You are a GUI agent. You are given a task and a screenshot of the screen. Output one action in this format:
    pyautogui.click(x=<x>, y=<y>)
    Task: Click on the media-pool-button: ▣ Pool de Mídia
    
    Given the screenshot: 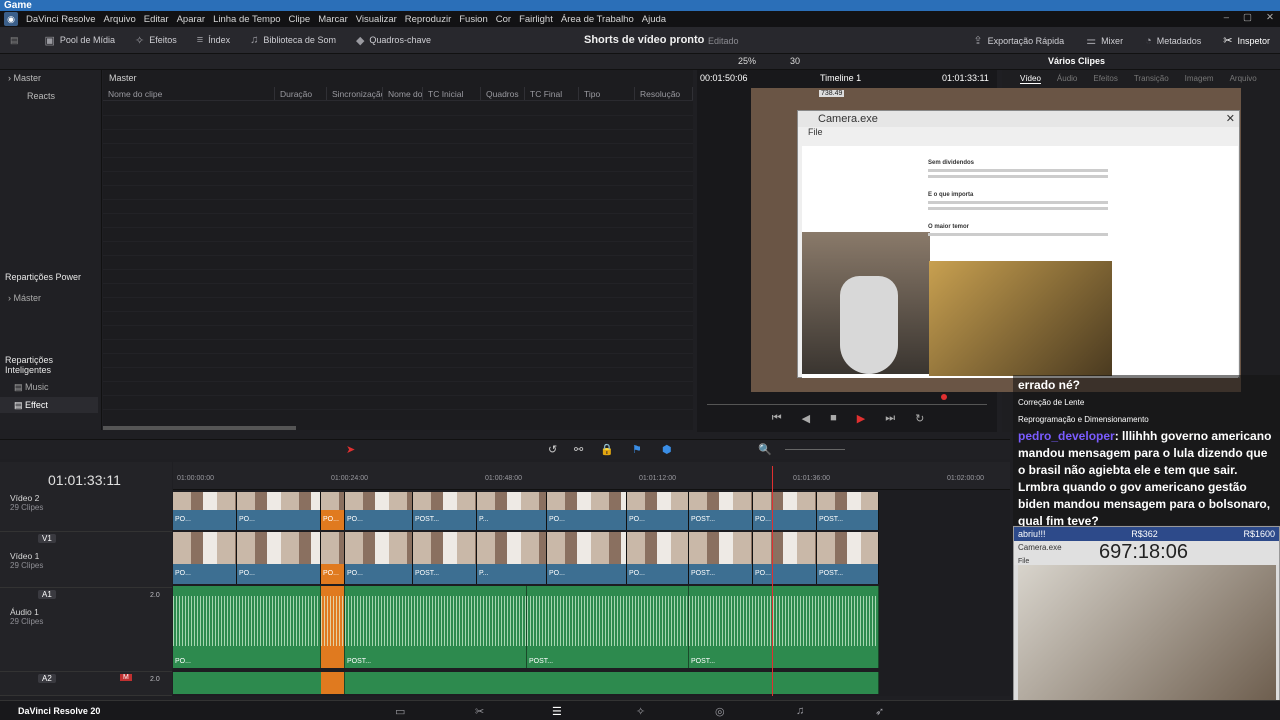 What is the action you would take?
    pyautogui.click(x=80, y=40)
    